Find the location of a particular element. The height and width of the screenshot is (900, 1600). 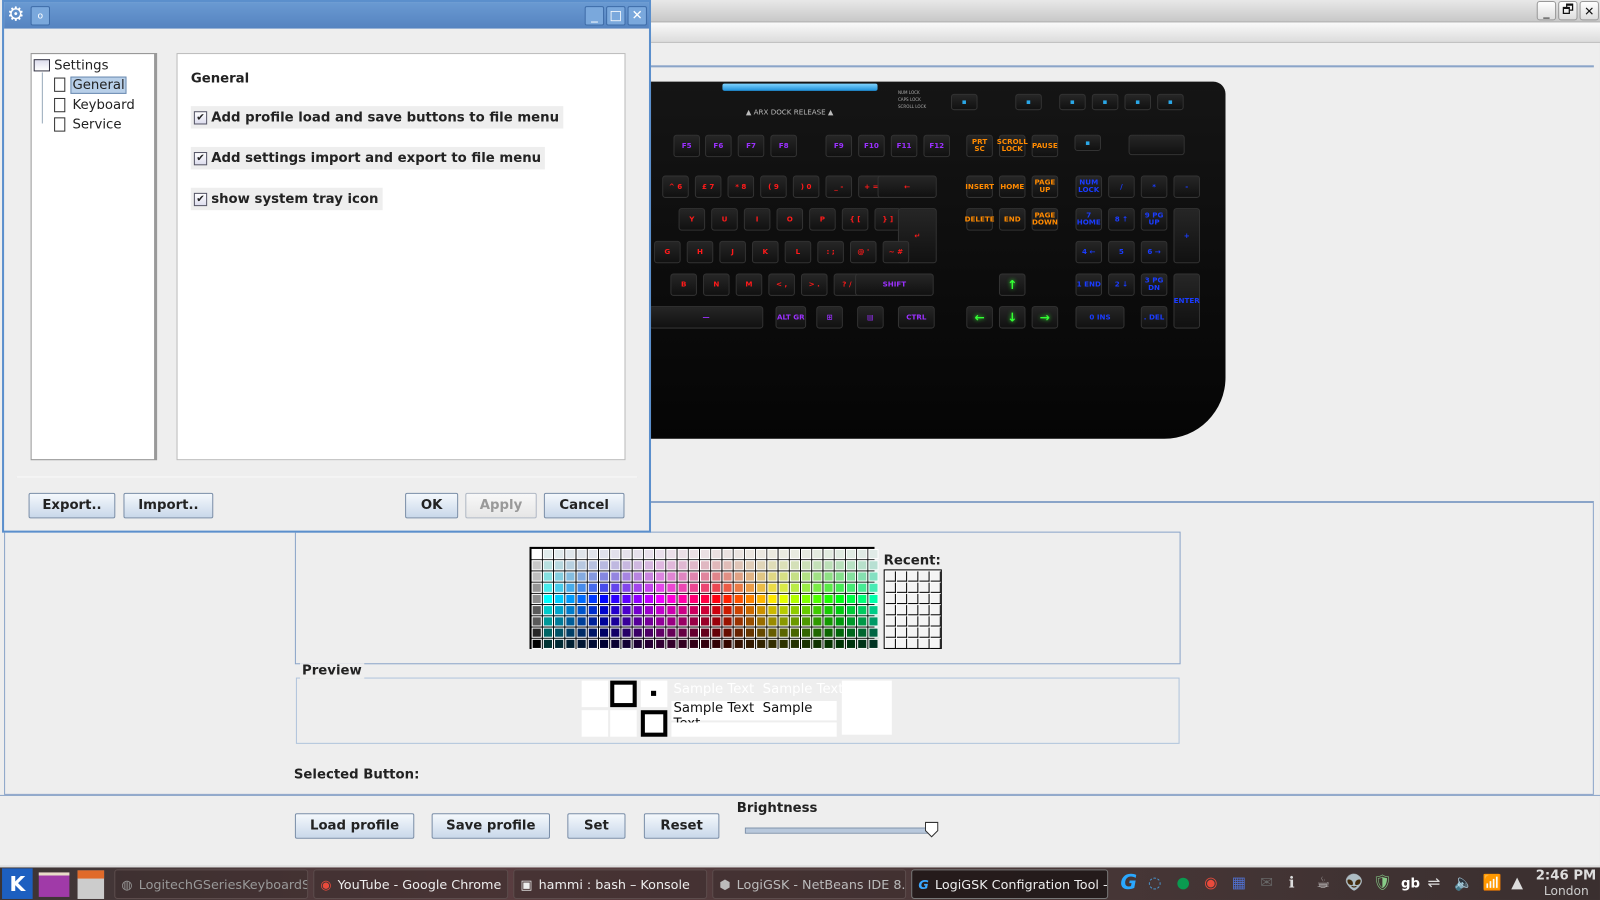

save-profile-button: Save profile is located at coordinates (490, 826).